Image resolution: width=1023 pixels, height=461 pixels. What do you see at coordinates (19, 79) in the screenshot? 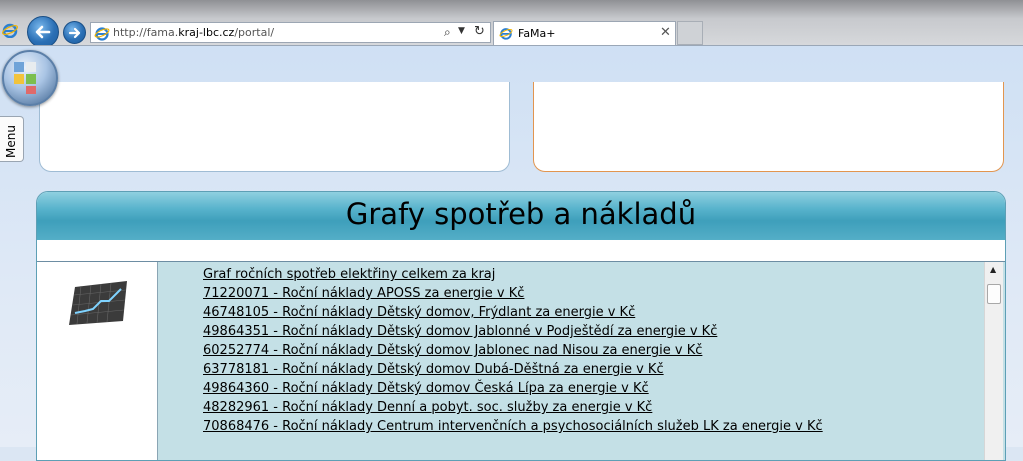
I see `logo-square-yellow` at bounding box center [19, 79].